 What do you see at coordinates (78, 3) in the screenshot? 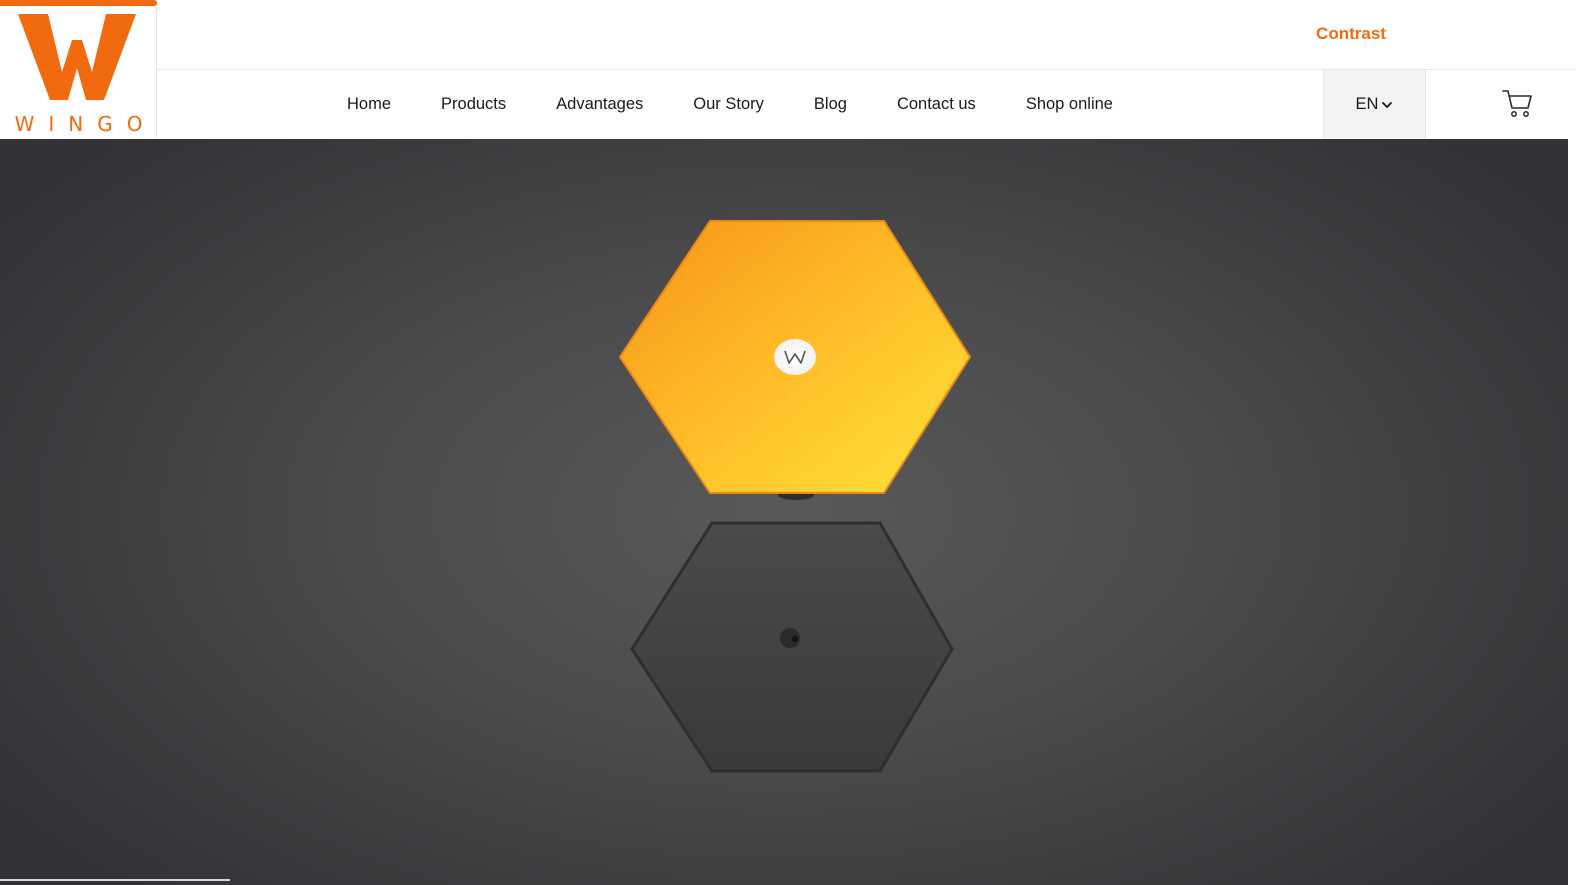
I see `logo-accent-bar` at bounding box center [78, 3].